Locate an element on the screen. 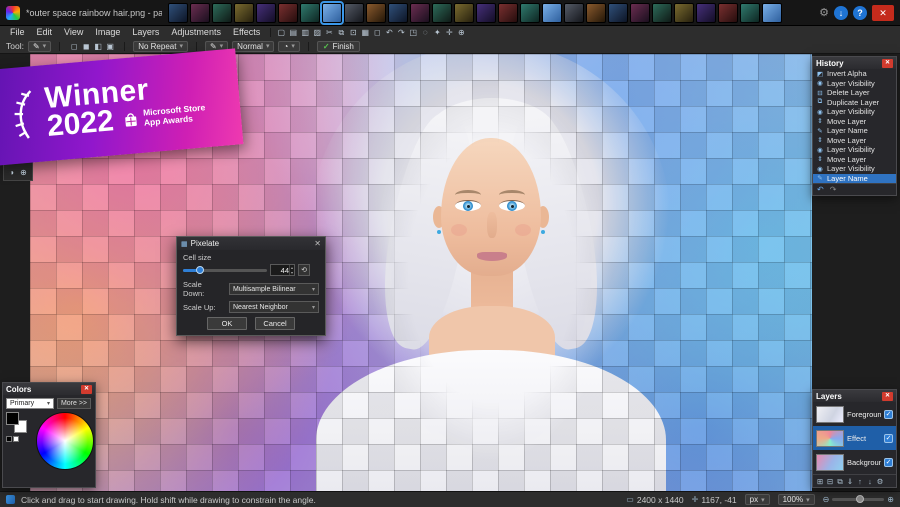 The height and width of the screenshot is (507, 900). merge-down-icon: ⇓ is located at coordinates (850, 481).